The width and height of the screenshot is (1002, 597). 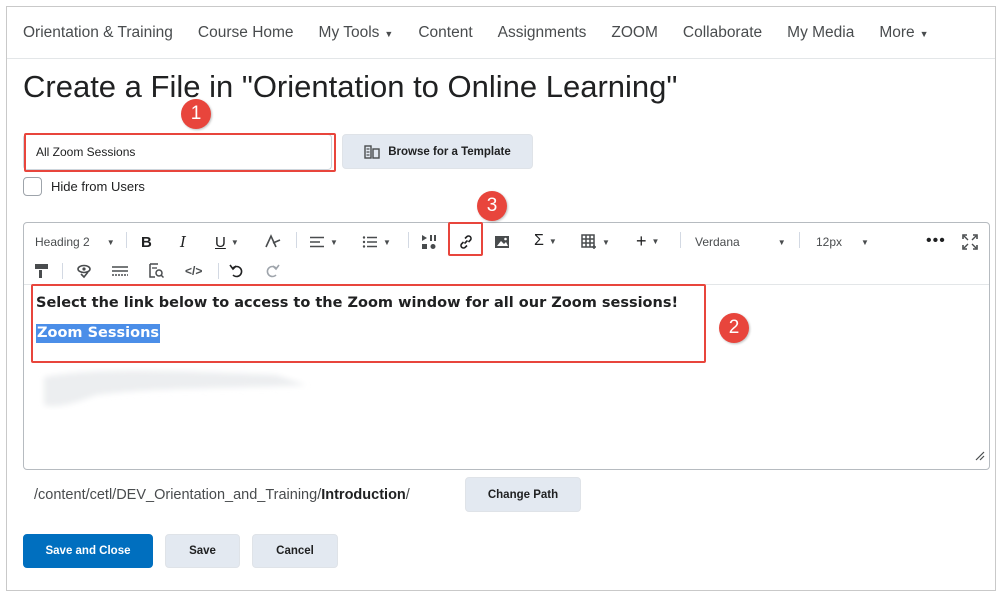 What do you see at coordinates (449, 151) in the screenshot?
I see `browse-template-label: Browse for a Template` at bounding box center [449, 151].